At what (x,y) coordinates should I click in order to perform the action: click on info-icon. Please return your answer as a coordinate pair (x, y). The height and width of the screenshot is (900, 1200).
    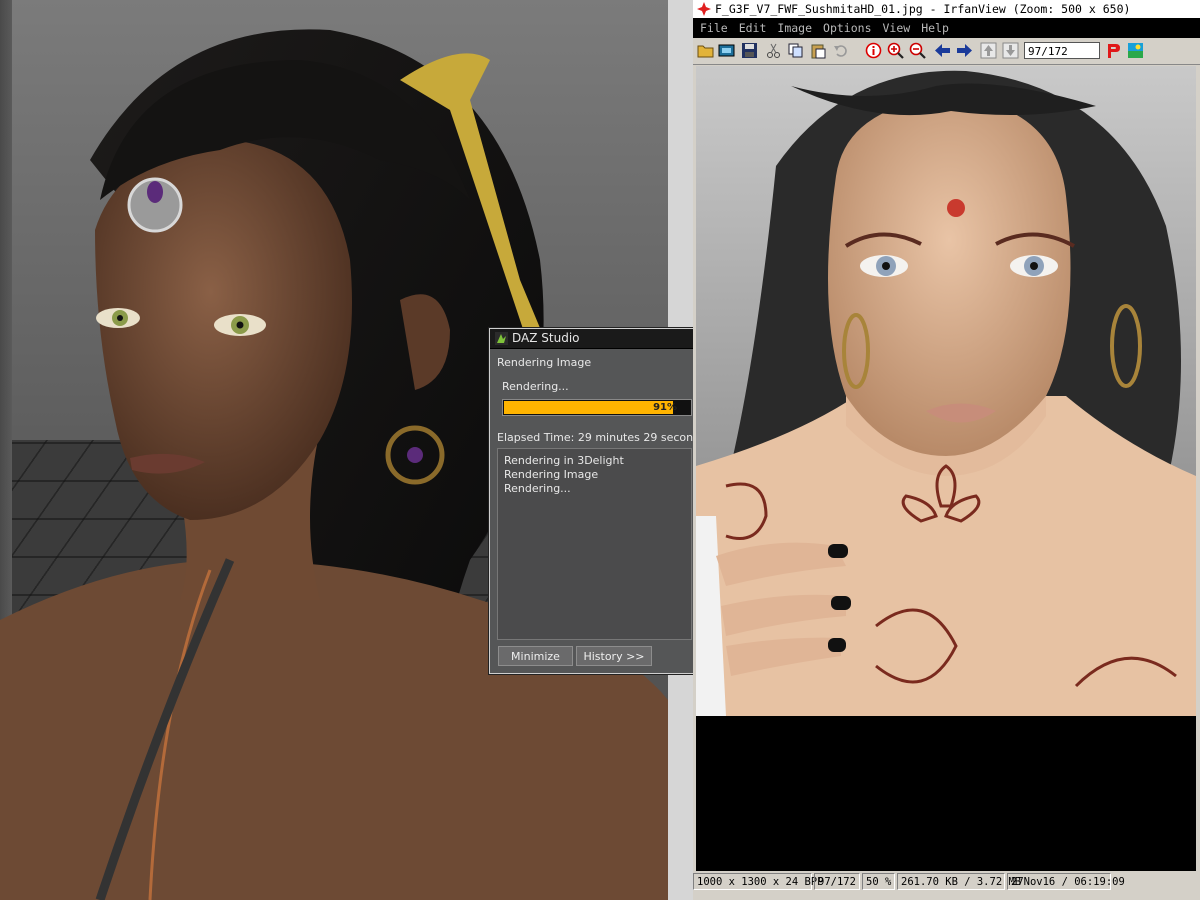
    Looking at the image, I should click on (873, 50).